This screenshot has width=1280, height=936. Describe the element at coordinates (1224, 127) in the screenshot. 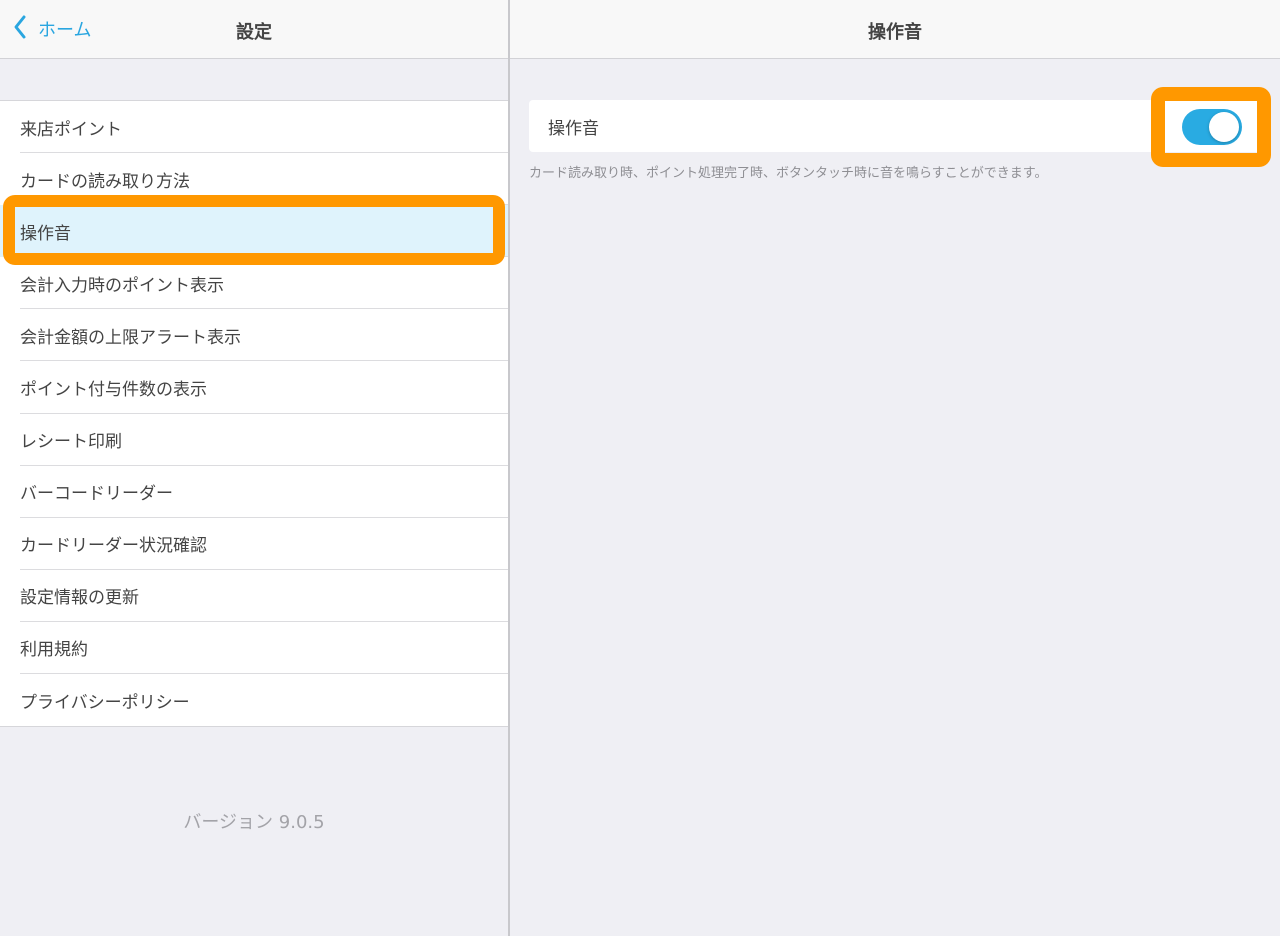

I see `toggle-knob` at that location.